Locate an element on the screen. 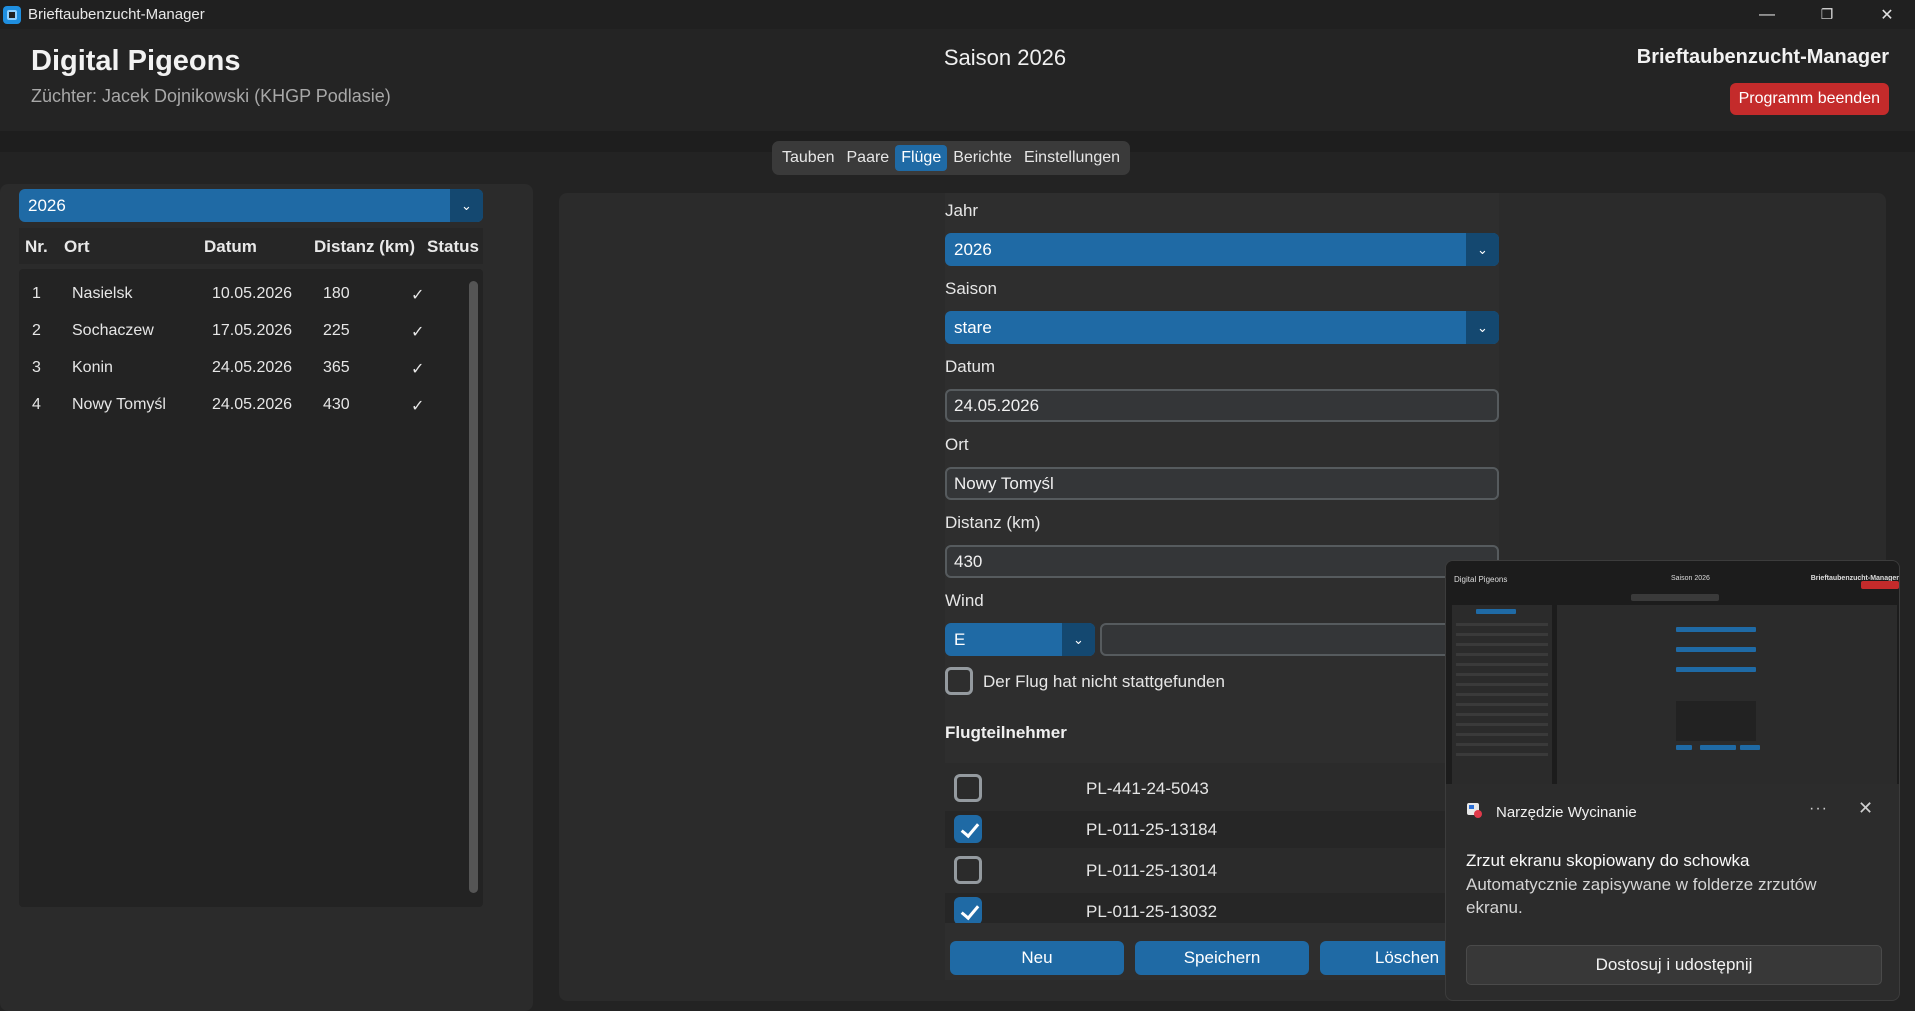 The height and width of the screenshot is (1011, 1915). quit-button: Programm beenden is located at coordinates (1809, 99).